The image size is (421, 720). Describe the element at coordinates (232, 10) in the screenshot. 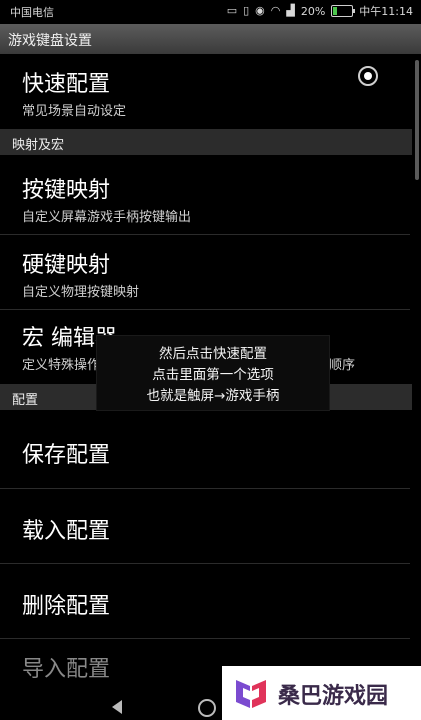

I see `cast-icon: ▭` at that location.